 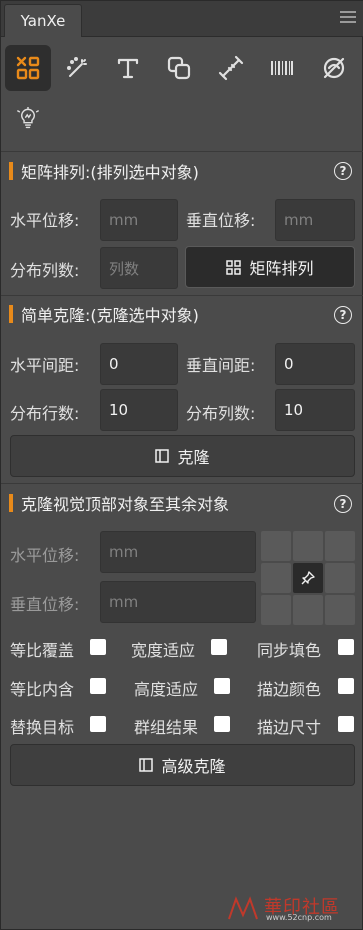 I want to click on clone-button: 克隆, so click(x=182, y=456).